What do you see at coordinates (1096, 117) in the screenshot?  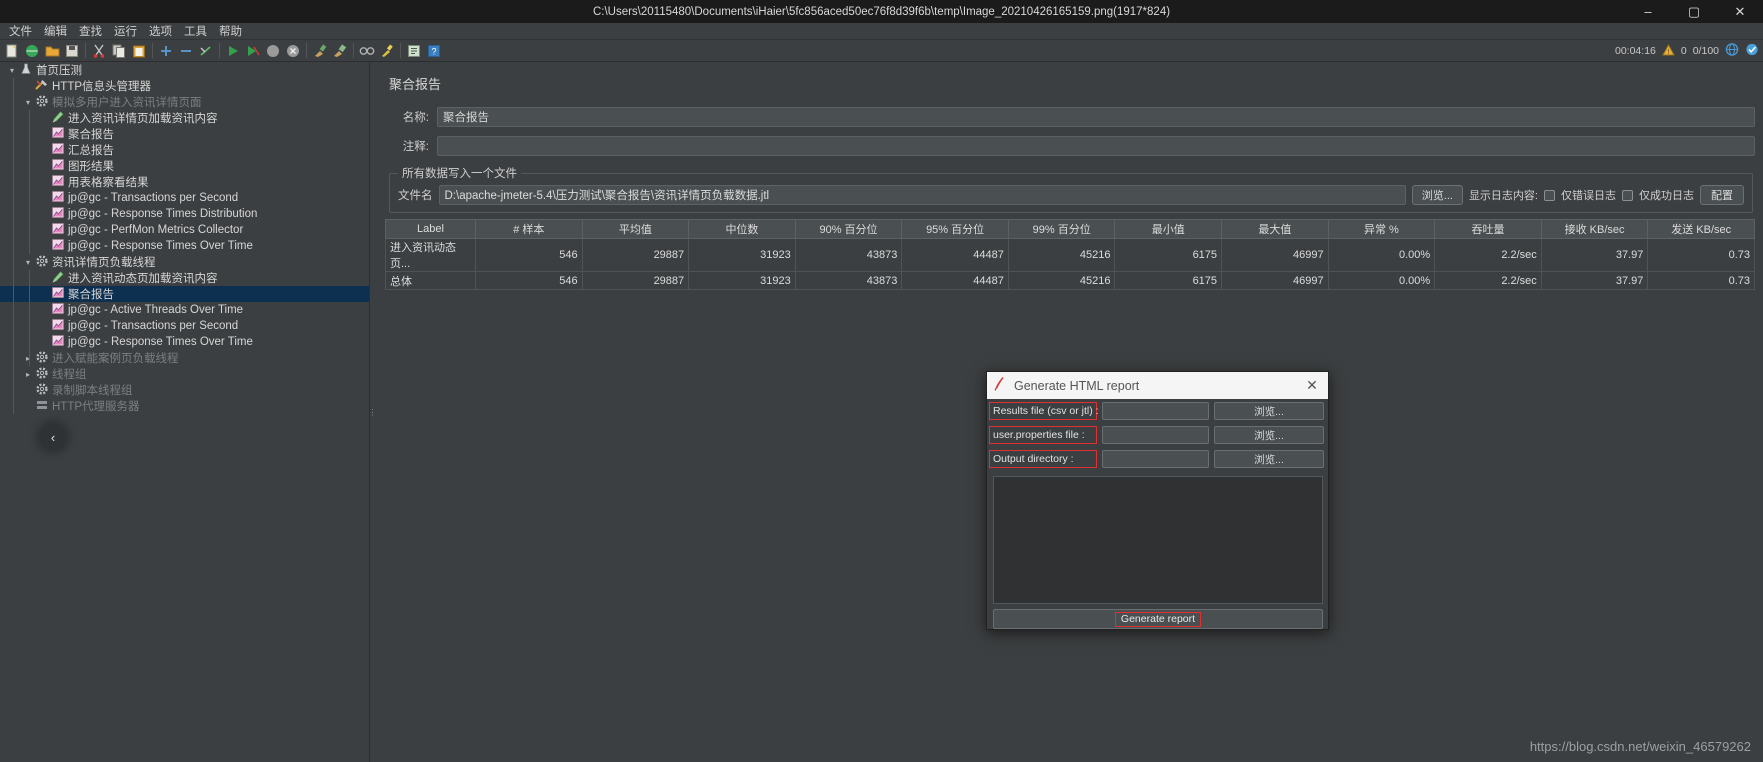 I see `name-input: 聚合报告` at bounding box center [1096, 117].